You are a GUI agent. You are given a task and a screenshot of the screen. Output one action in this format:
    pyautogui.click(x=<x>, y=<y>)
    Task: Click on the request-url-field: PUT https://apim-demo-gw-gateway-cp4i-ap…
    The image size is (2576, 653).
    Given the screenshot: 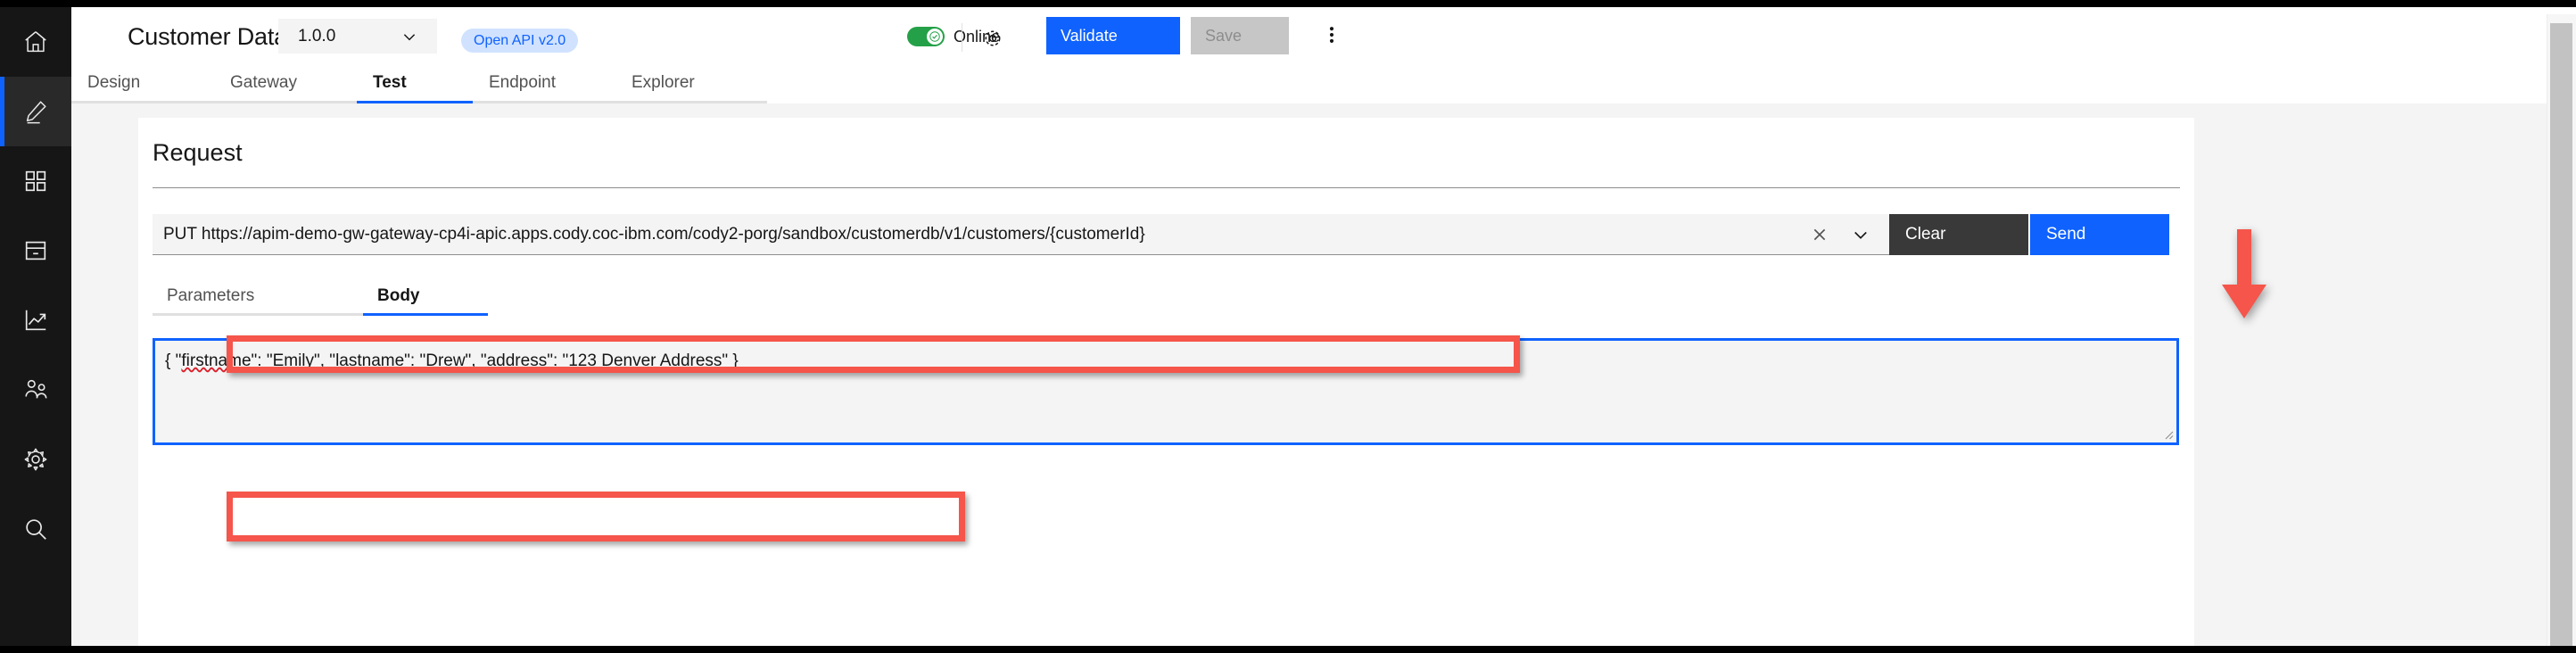 What is the action you would take?
    pyautogui.click(x=1021, y=235)
    